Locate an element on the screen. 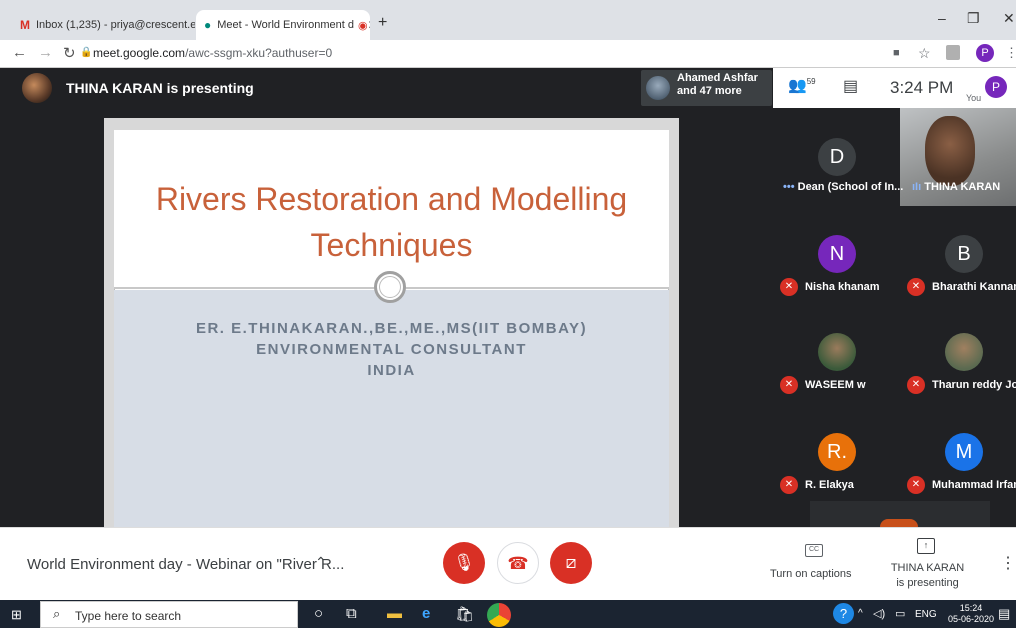  help-icon: ? is located at coordinates (843, 613).